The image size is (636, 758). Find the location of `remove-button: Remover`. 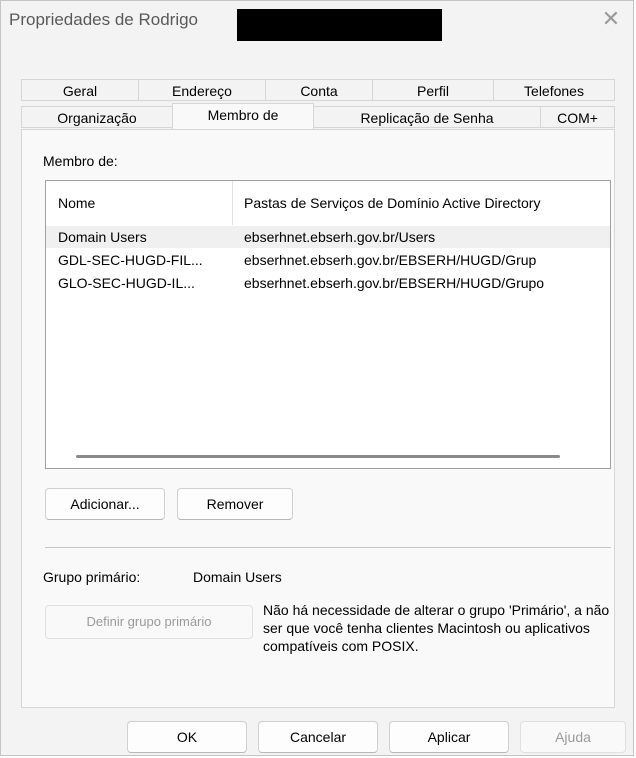

remove-button: Remover is located at coordinates (235, 504).